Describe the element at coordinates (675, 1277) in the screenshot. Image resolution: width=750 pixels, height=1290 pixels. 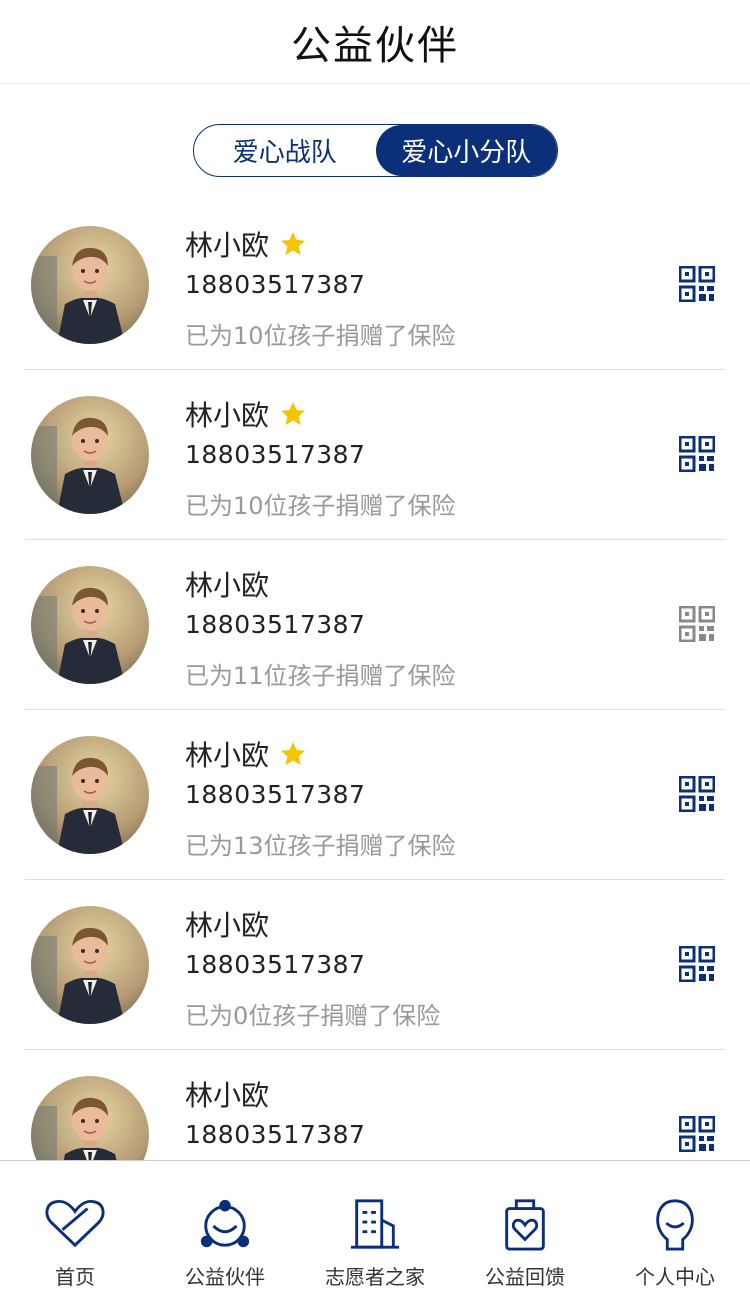
I see `nav-label: 个人中心` at that location.